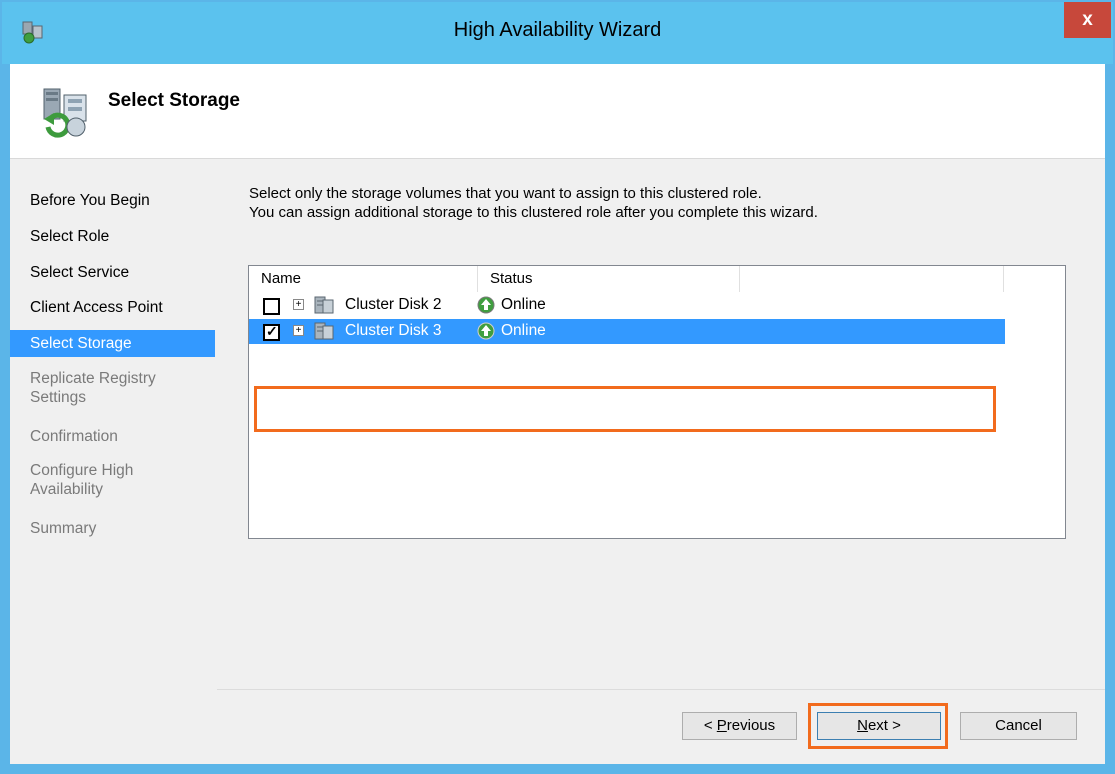  What do you see at coordinates (66, 489) in the screenshot?
I see `nav-step-label-line2: Availability` at bounding box center [66, 489].